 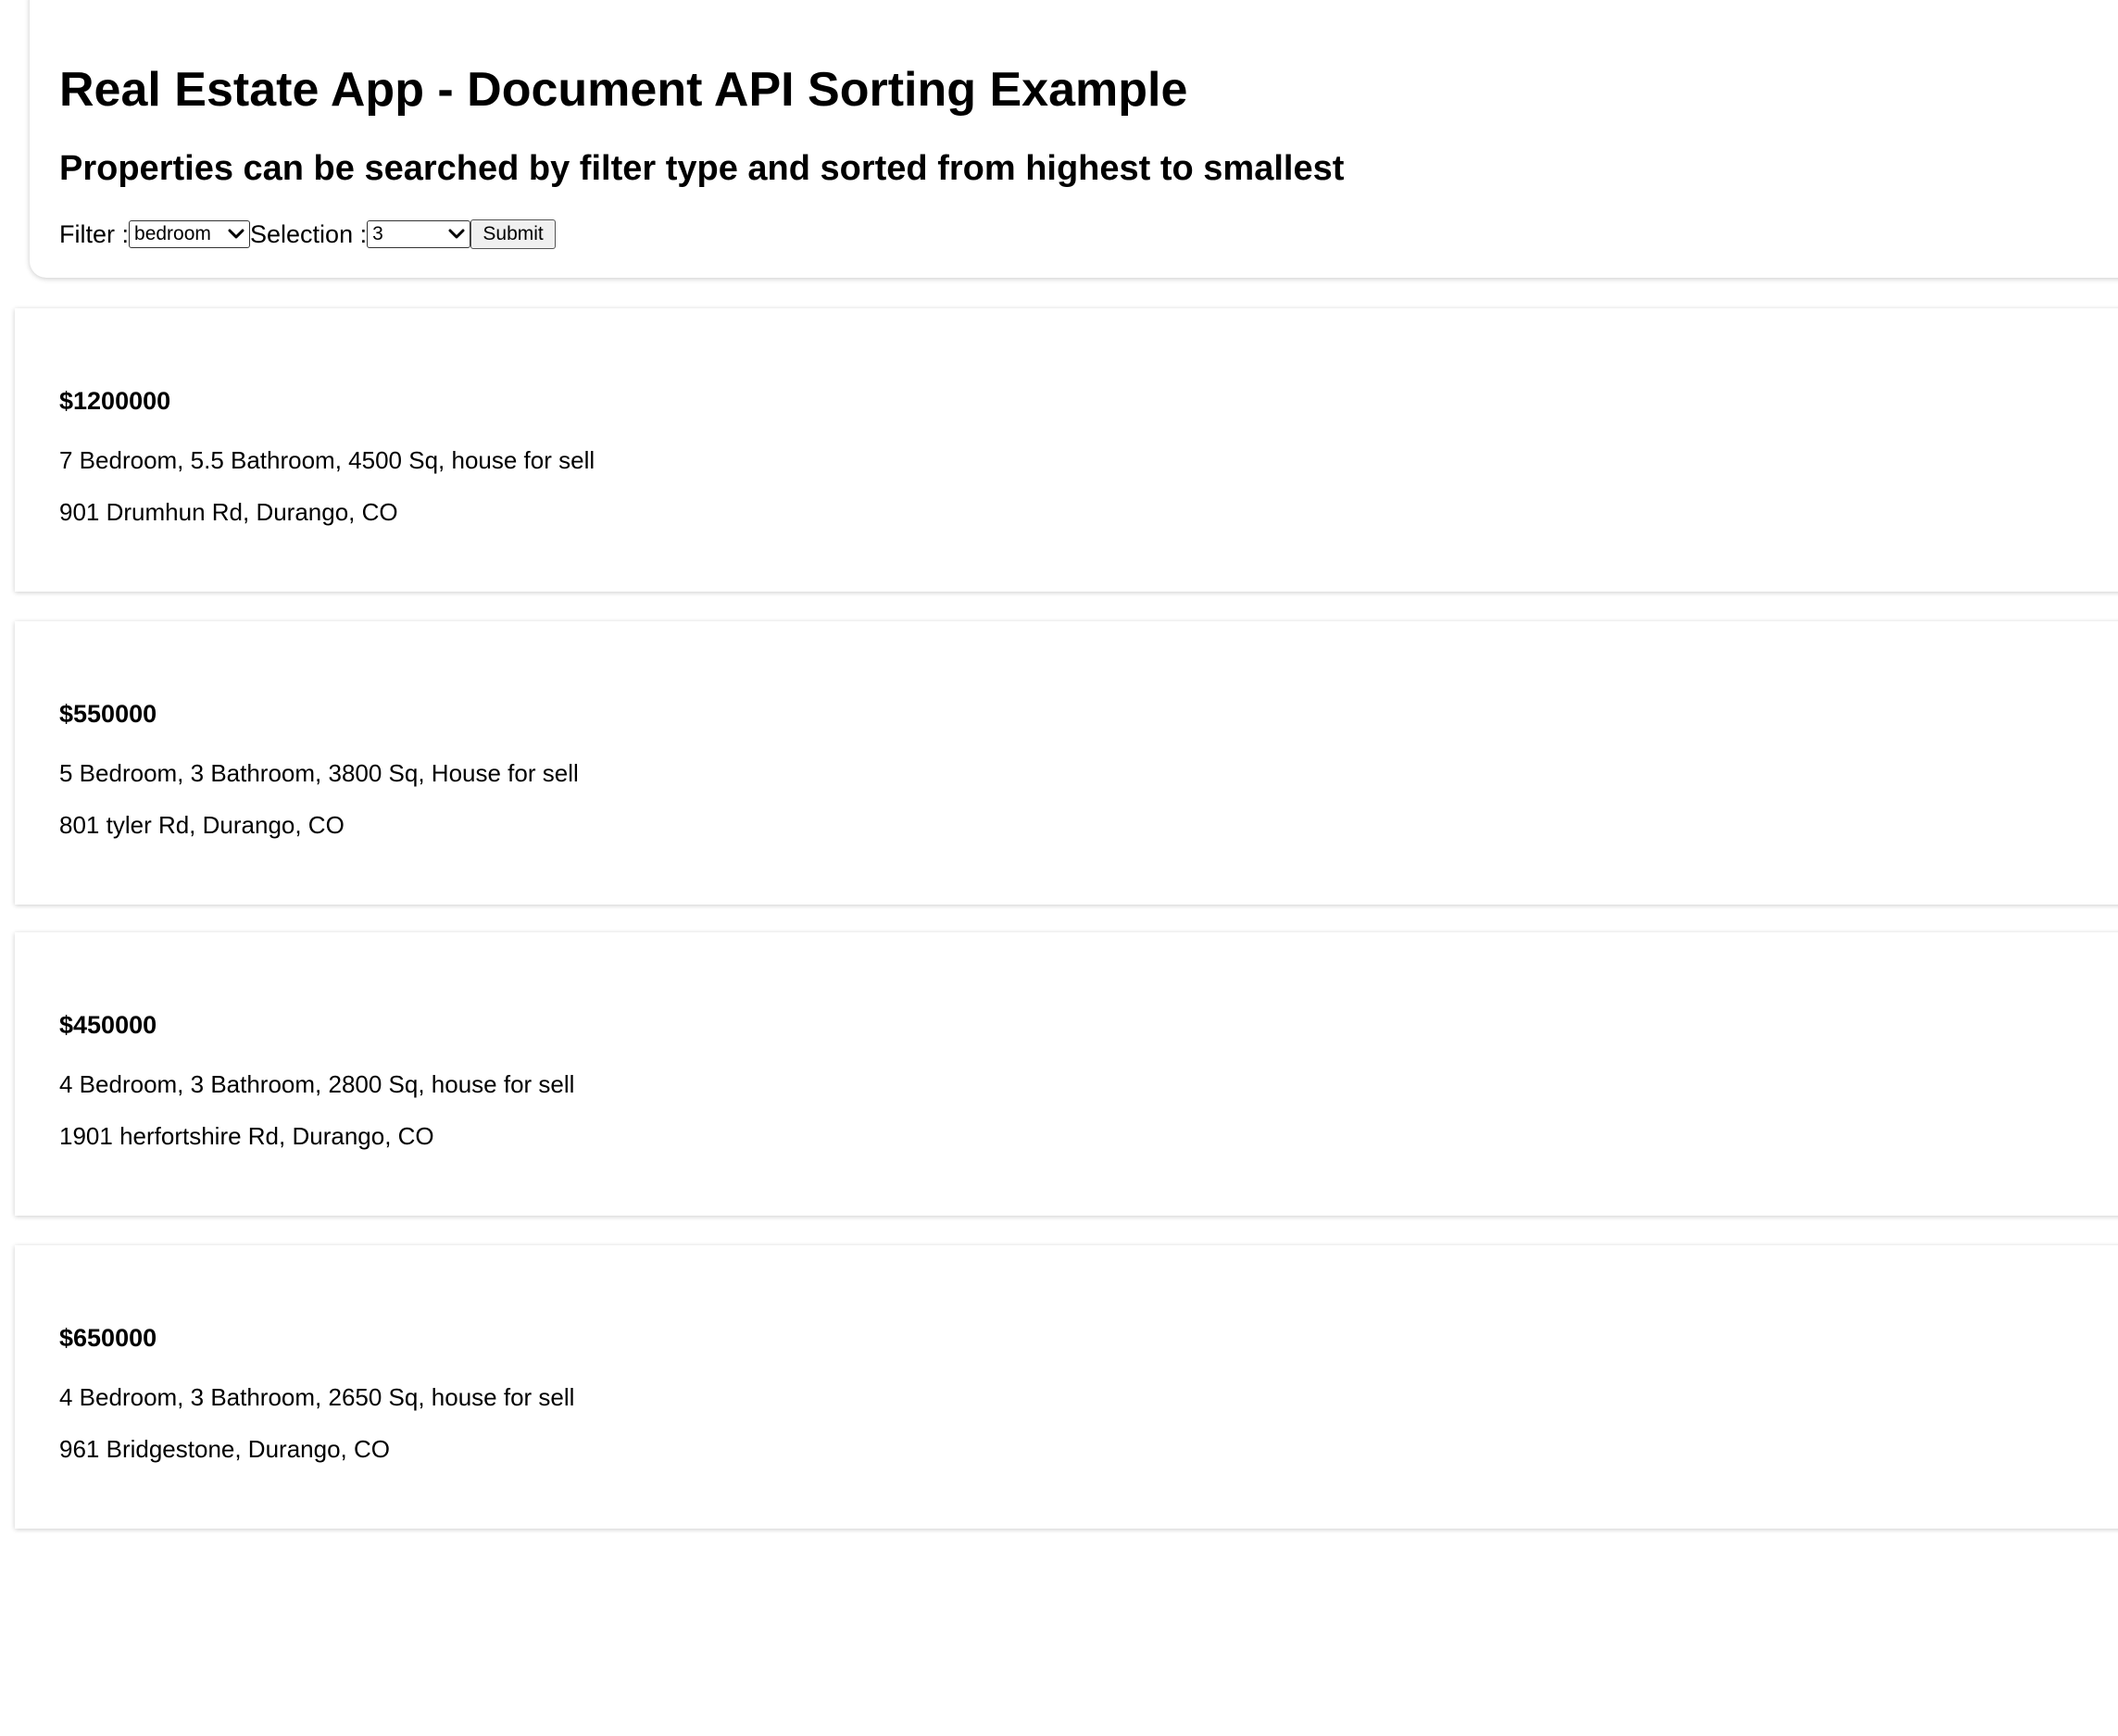 What do you see at coordinates (419, 234) in the screenshot?
I see `selection-select: 3` at bounding box center [419, 234].